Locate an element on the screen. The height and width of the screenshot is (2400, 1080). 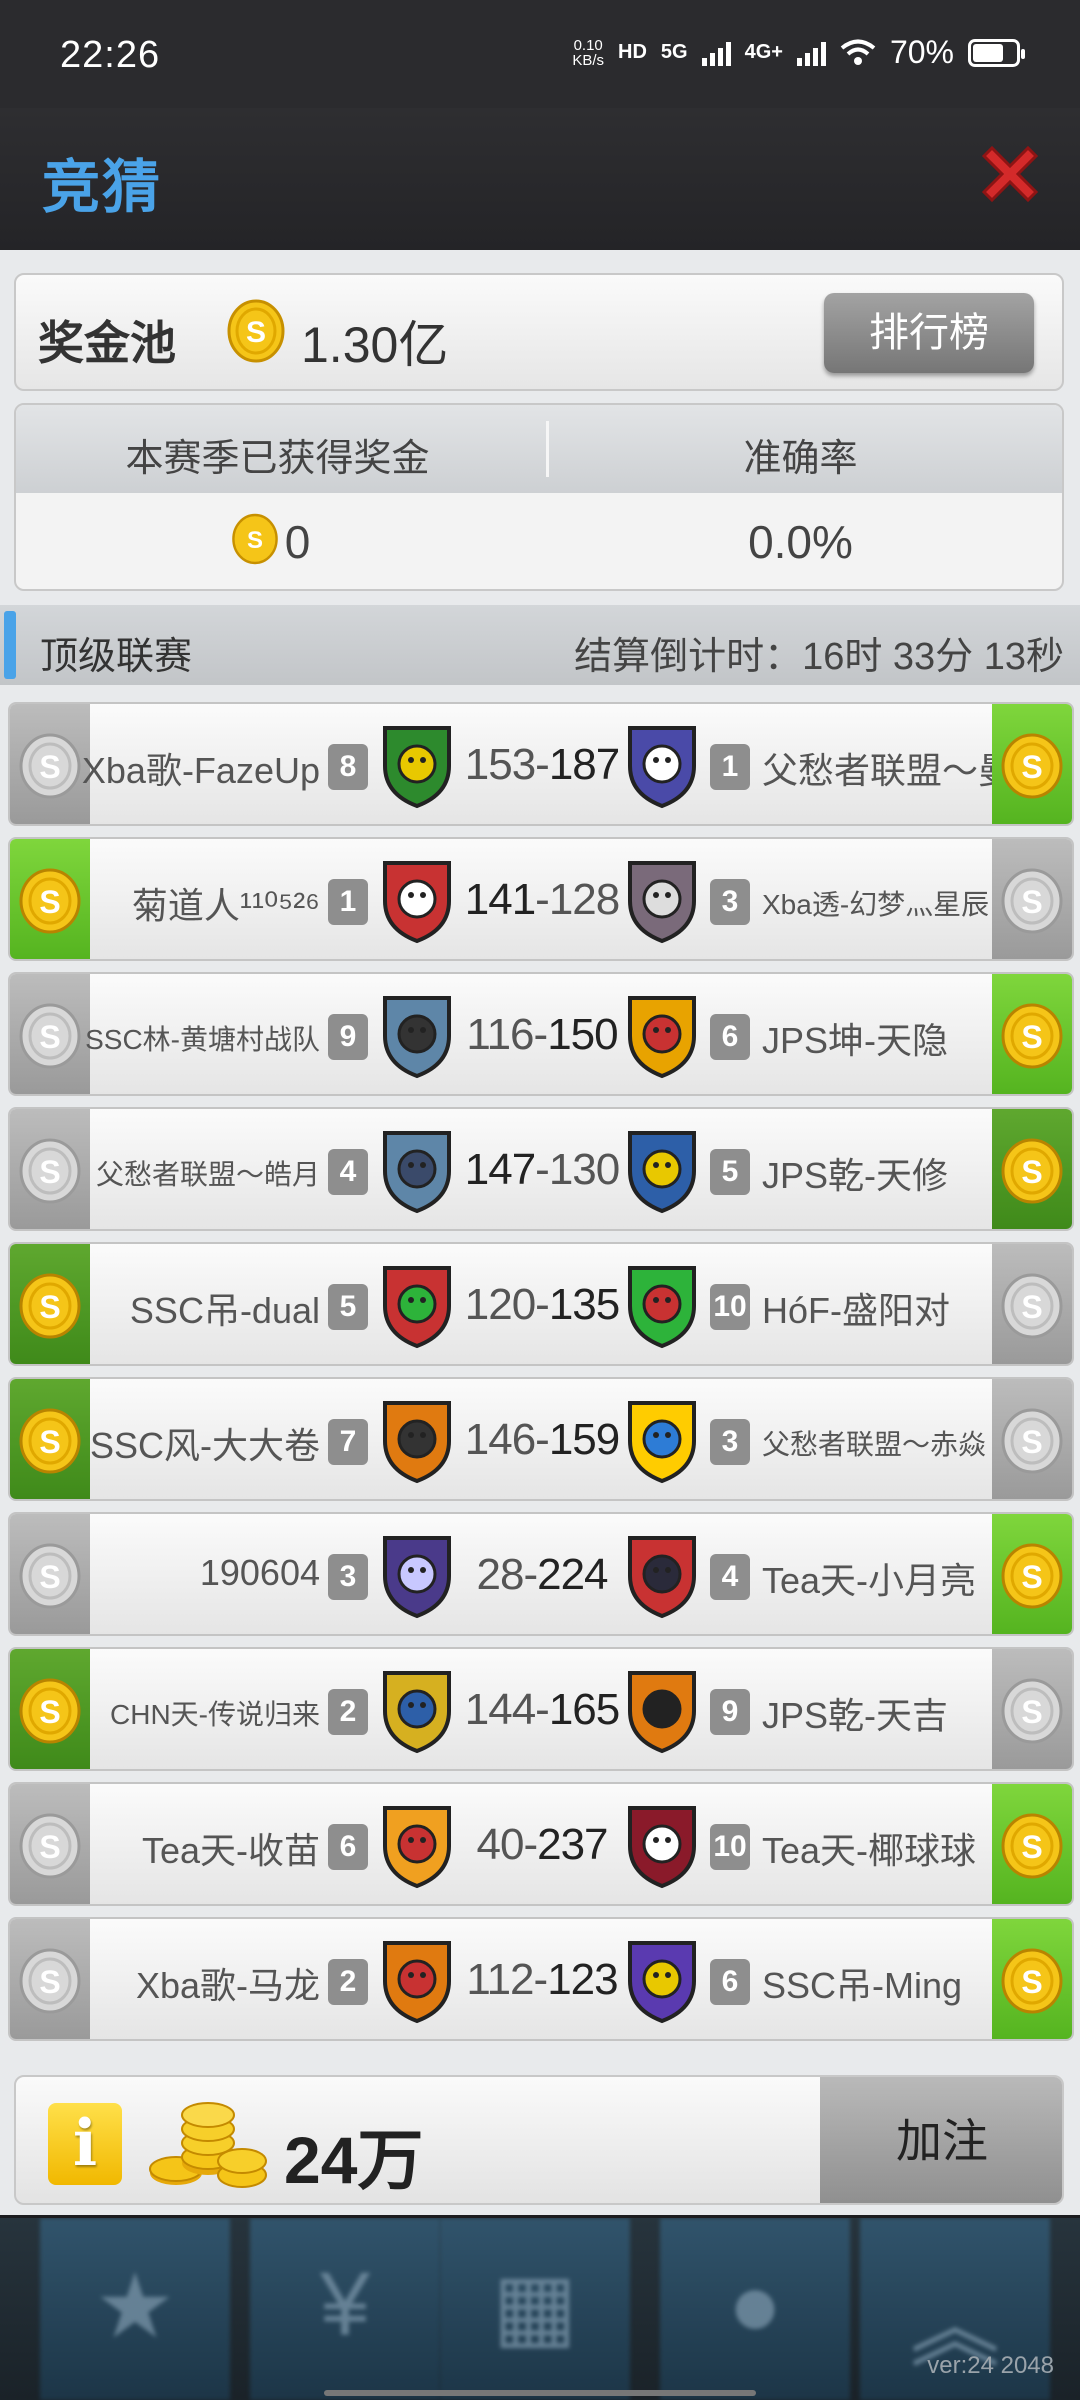
left-score: 147 is located at coordinates (500, 1169).